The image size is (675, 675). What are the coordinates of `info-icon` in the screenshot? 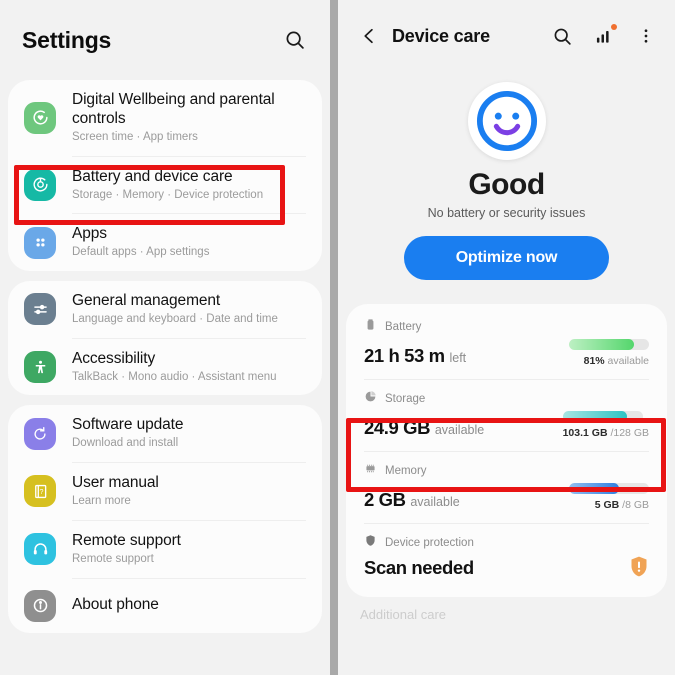 It's located at (40, 605).